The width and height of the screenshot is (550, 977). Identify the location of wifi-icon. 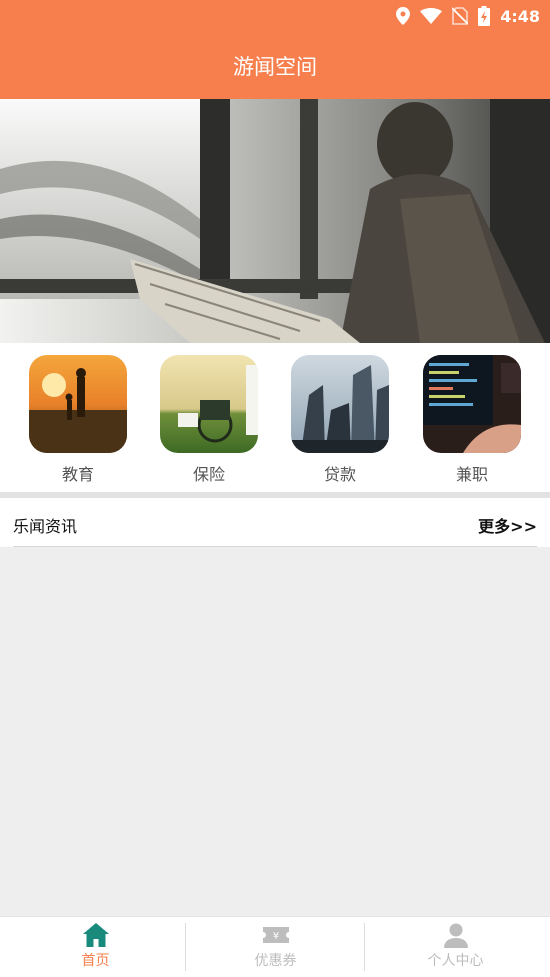
(431, 16).